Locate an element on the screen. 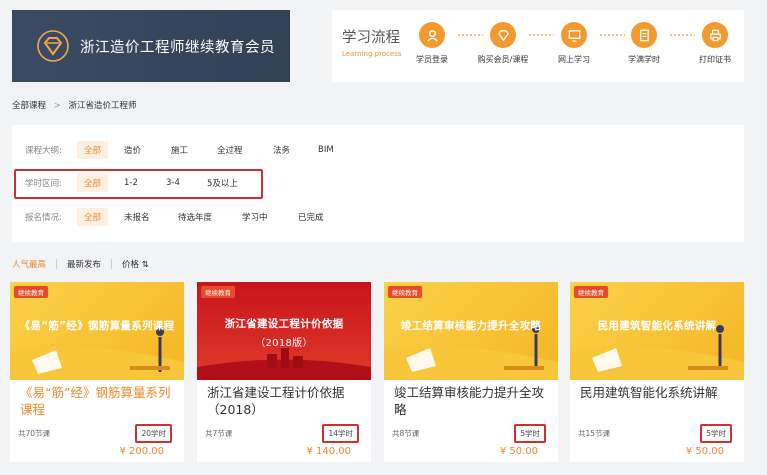  filter-signup-all: 全部 is located at coordinates (93, 217).